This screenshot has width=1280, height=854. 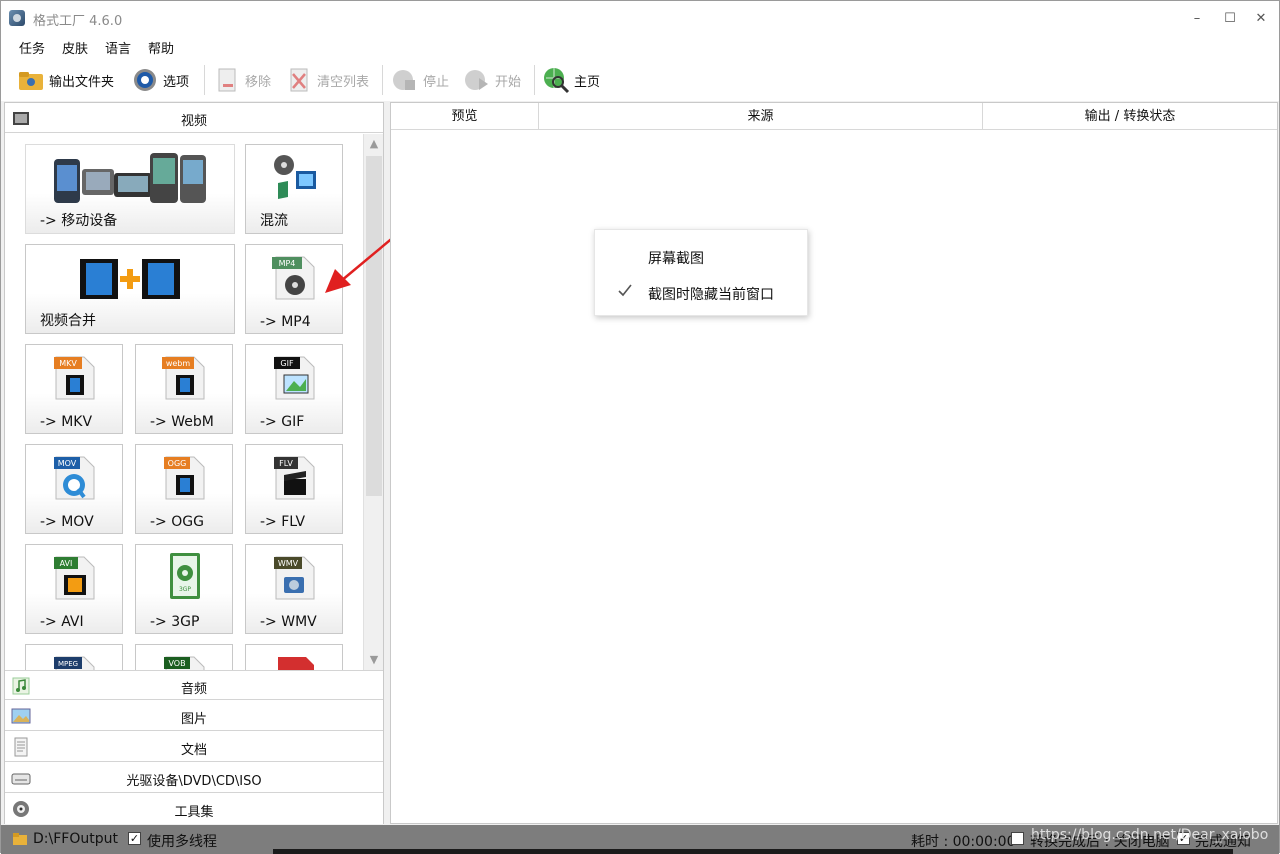 What do you see at coordinates (476, 80) in the screenshot?
I see `start-icon` at bounding box center [476, 80].